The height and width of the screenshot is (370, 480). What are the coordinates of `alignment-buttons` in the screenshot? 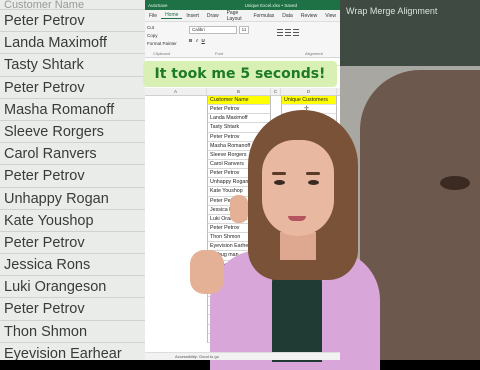 It's located at (288, 31).